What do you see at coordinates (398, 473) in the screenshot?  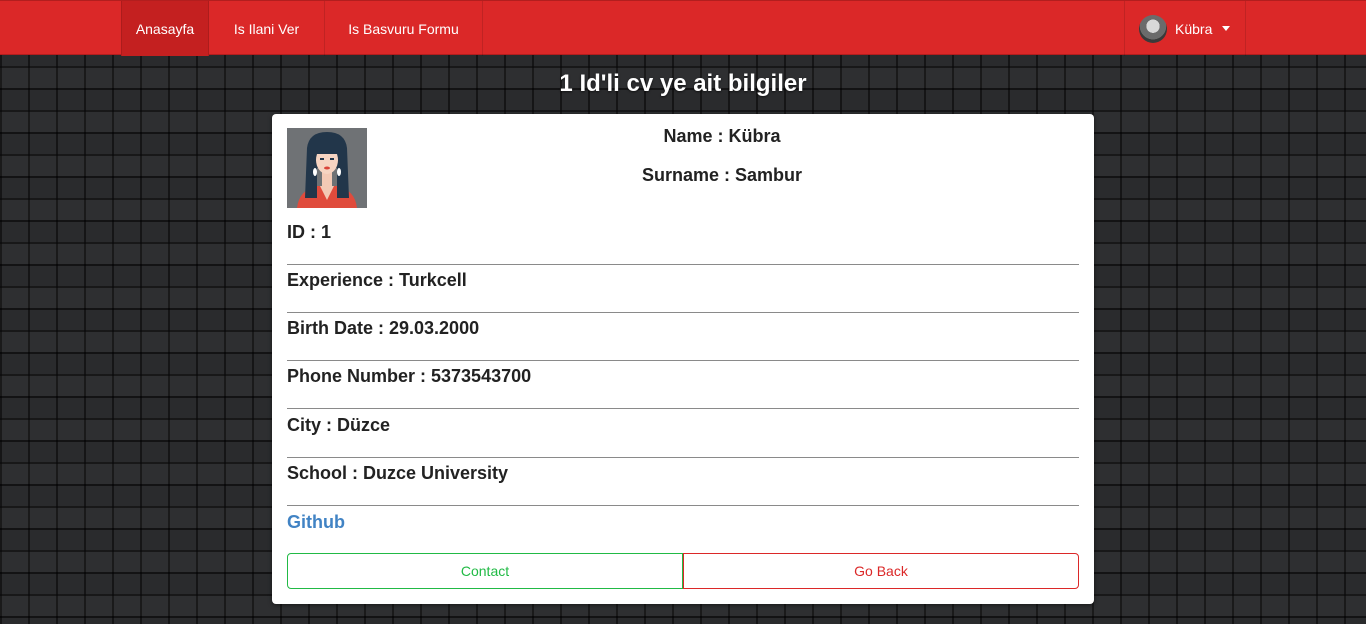 I see `cv-school: School : Duzce University` at bounding box center [398, 473].